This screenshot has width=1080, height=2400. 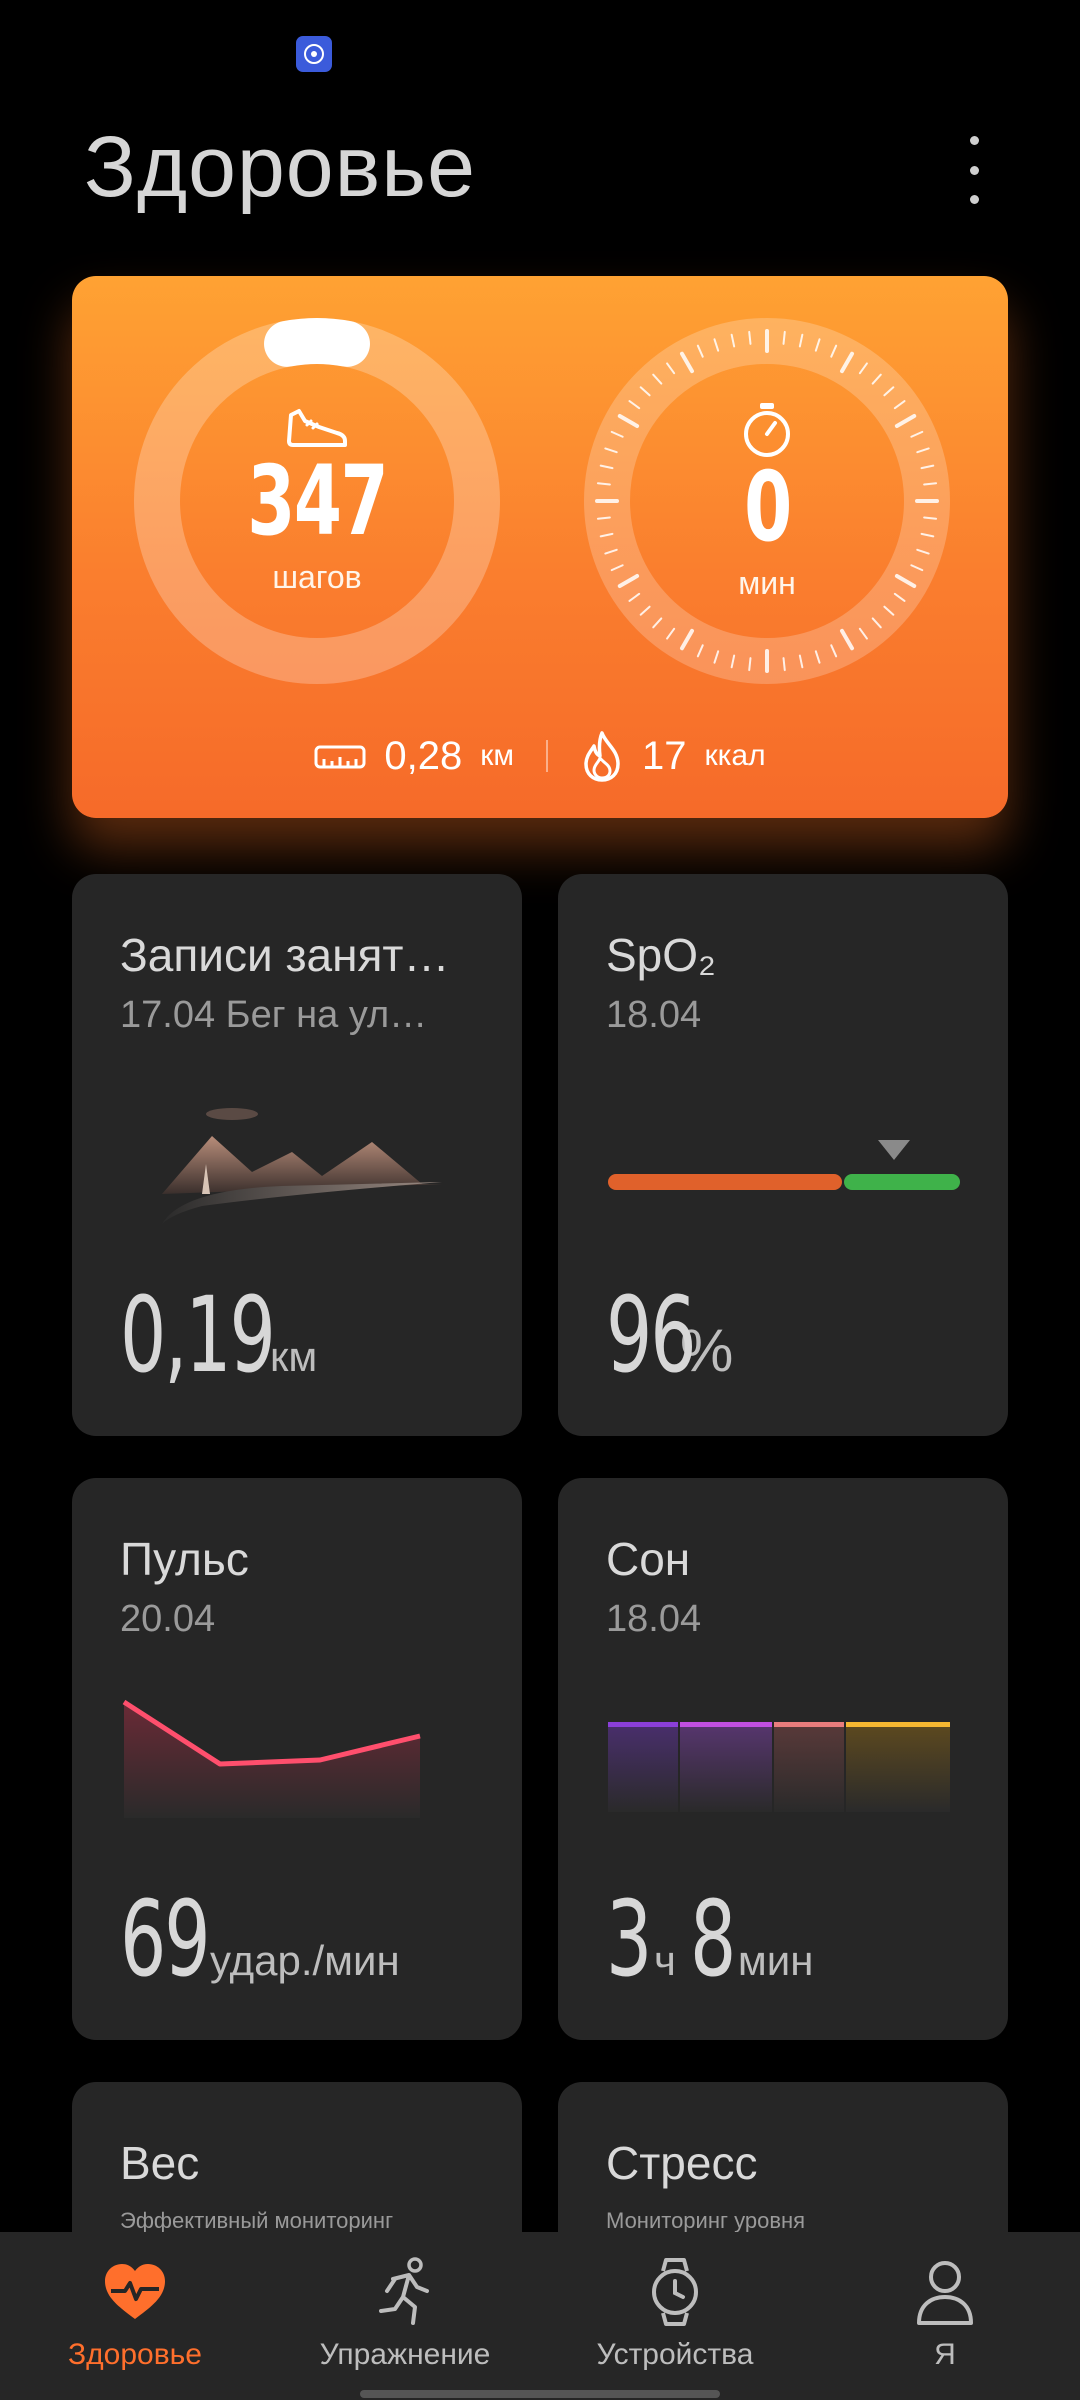 I want to click on spo2-range-bar, so click(x=784, y=1165).